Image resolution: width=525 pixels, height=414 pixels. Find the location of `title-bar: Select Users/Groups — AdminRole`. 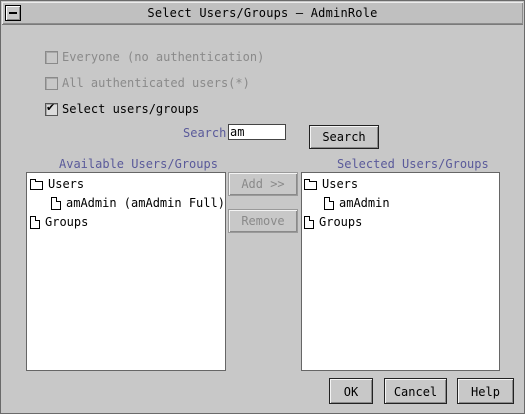

title-bar: Select Users/Groups — AdminRole is located at coordinates (262, 13).